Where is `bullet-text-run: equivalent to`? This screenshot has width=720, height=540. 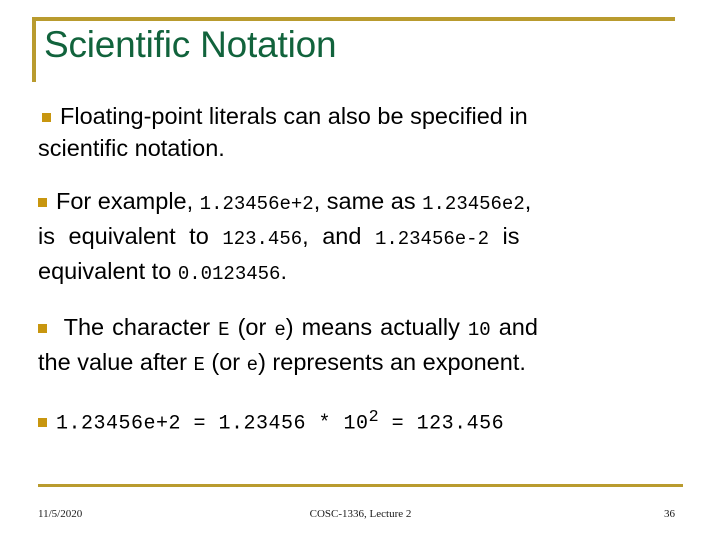
bullet-text-run: equivalent to is located at coordinates (105, 271).